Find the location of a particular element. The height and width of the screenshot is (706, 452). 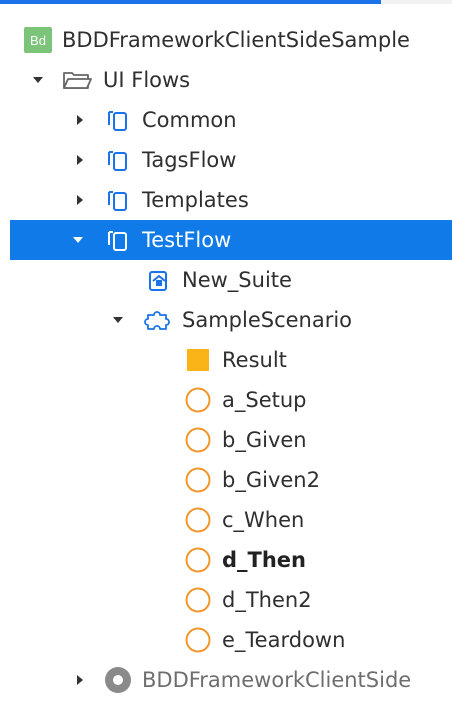

puzzle-block-icon is located at coordinates (157, 320).